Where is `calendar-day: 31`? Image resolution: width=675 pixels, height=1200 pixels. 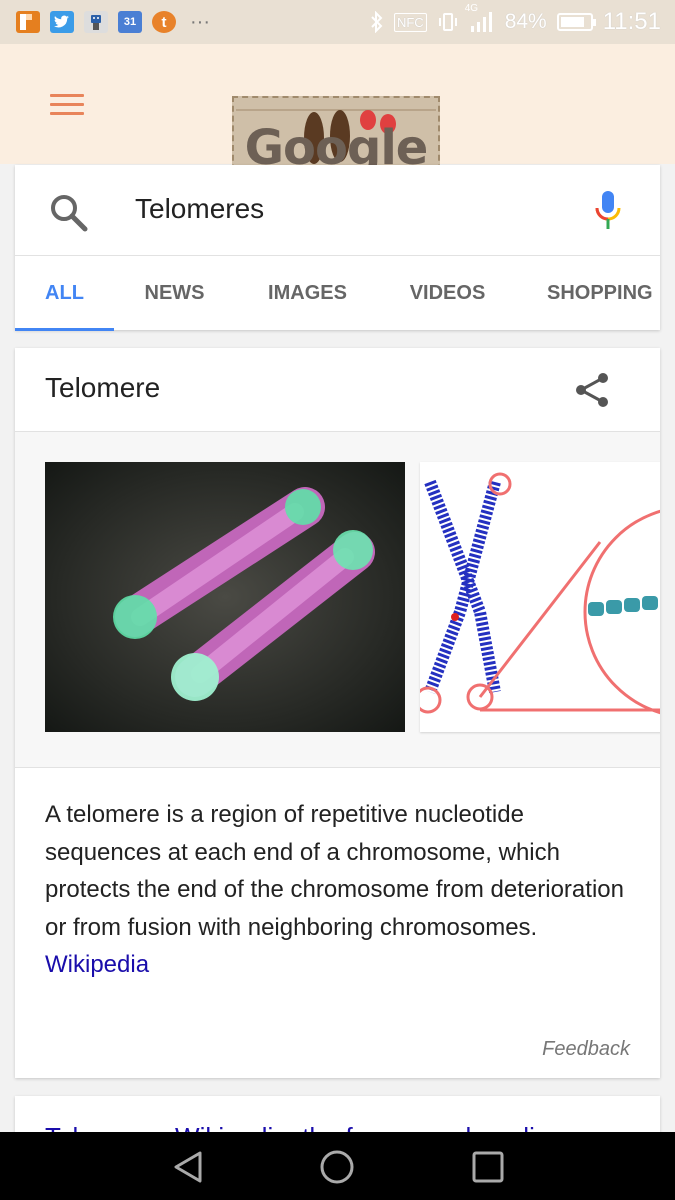
calendar-day: 31 is located at coordinates (130, 22).